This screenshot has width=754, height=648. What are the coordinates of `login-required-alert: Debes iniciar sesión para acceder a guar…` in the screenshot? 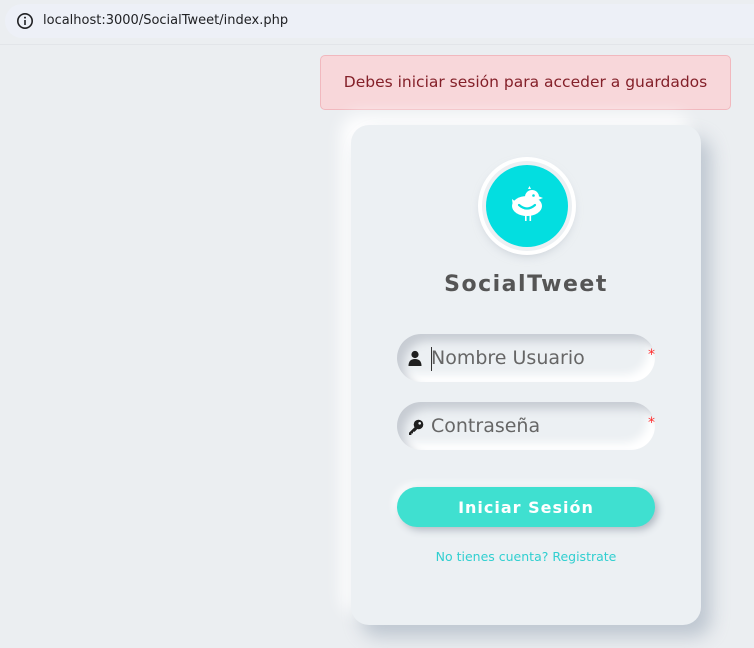 It's located at (525, 82).